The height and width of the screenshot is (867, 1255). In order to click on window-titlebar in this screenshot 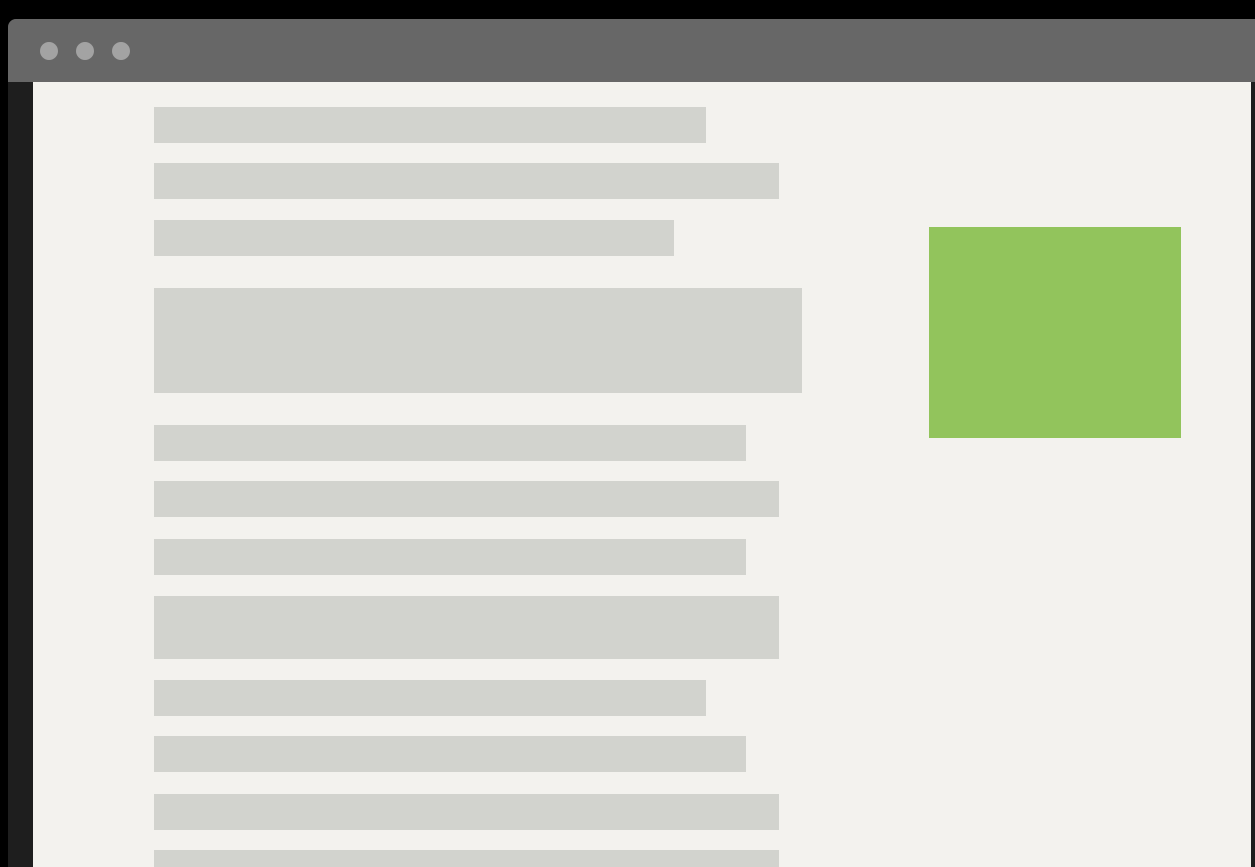, I will do `click(631, 50)`.